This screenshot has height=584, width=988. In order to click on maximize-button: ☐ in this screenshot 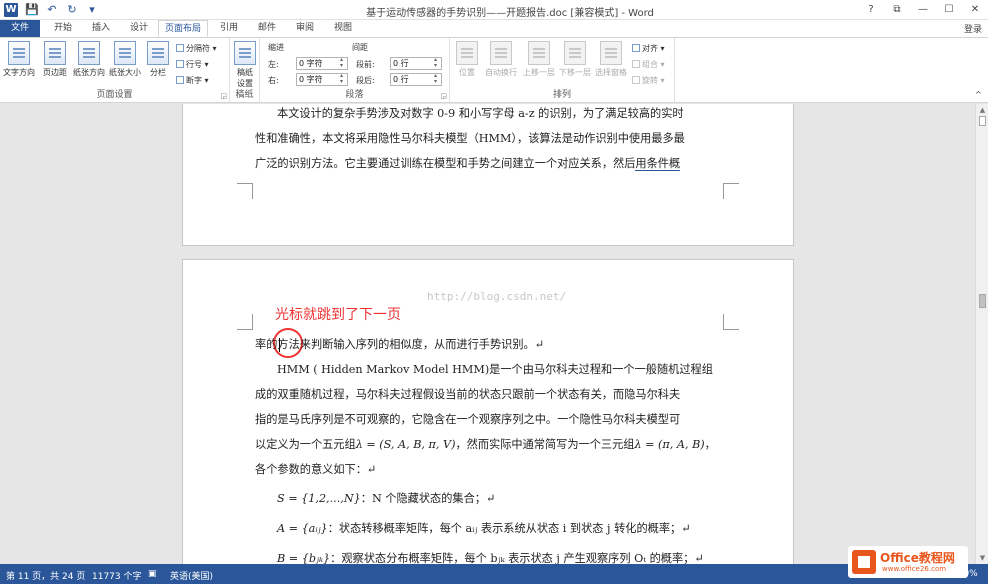, I will do `click(949, 10)`.